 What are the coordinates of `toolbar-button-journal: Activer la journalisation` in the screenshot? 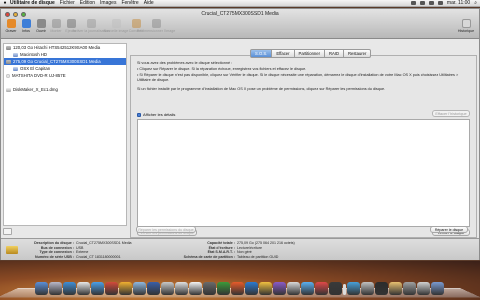 It's located at (91, 26).